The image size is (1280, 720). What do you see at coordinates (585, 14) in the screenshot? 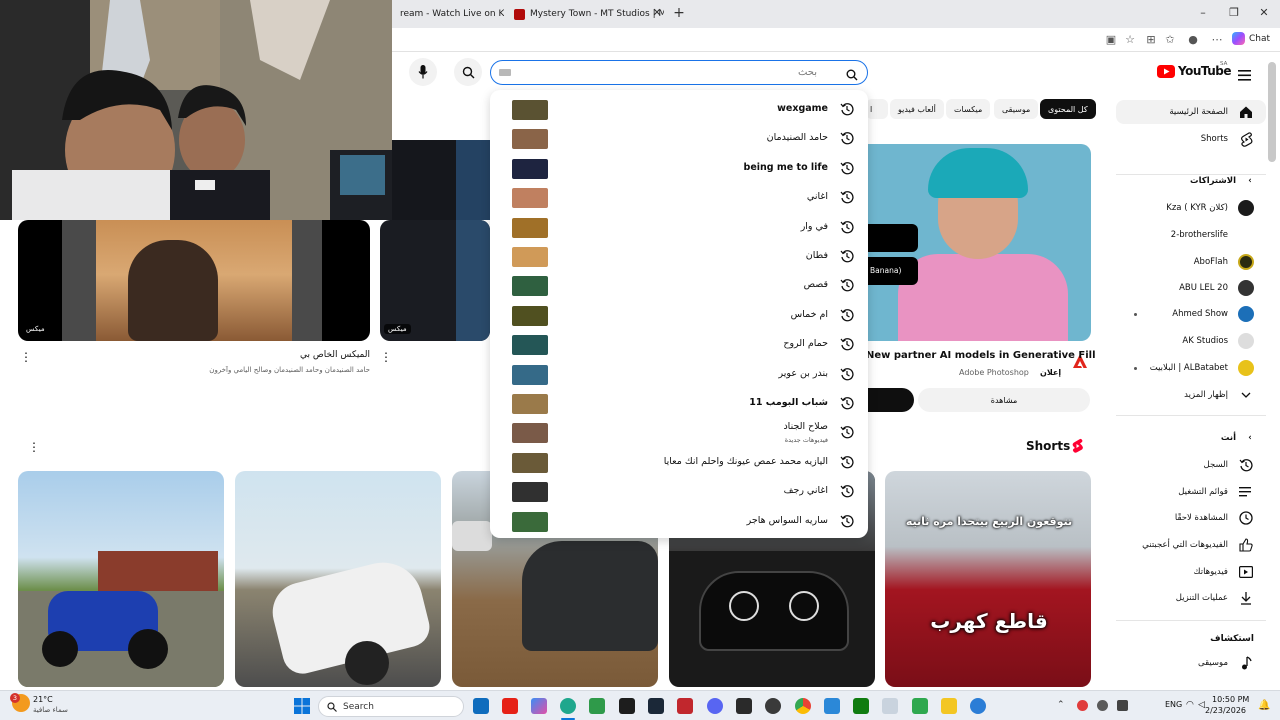
I see `tab-mystery-town: Mystery Town - MT Studios | MTRP` at bounding box center [585, 14].